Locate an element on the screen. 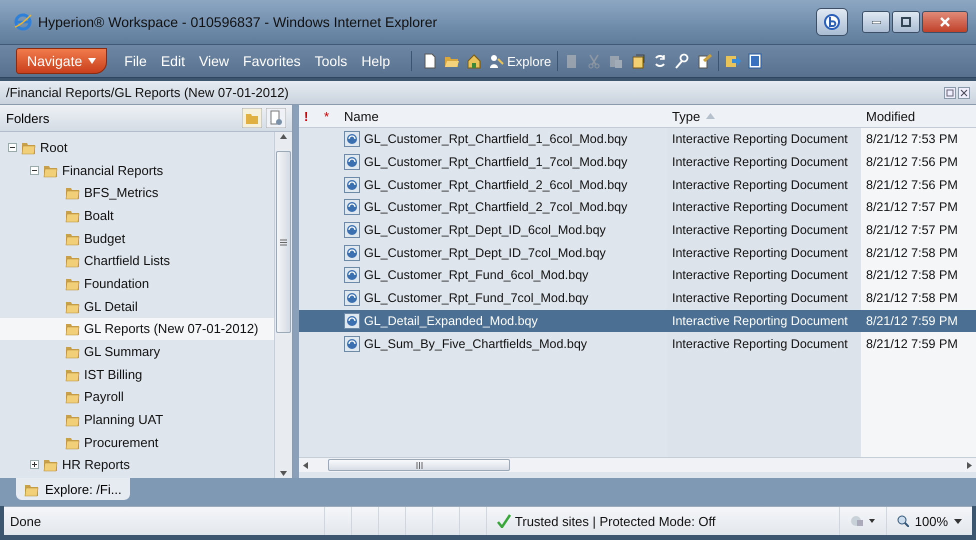  checkmark-icon is located at coordinates (503, 521).